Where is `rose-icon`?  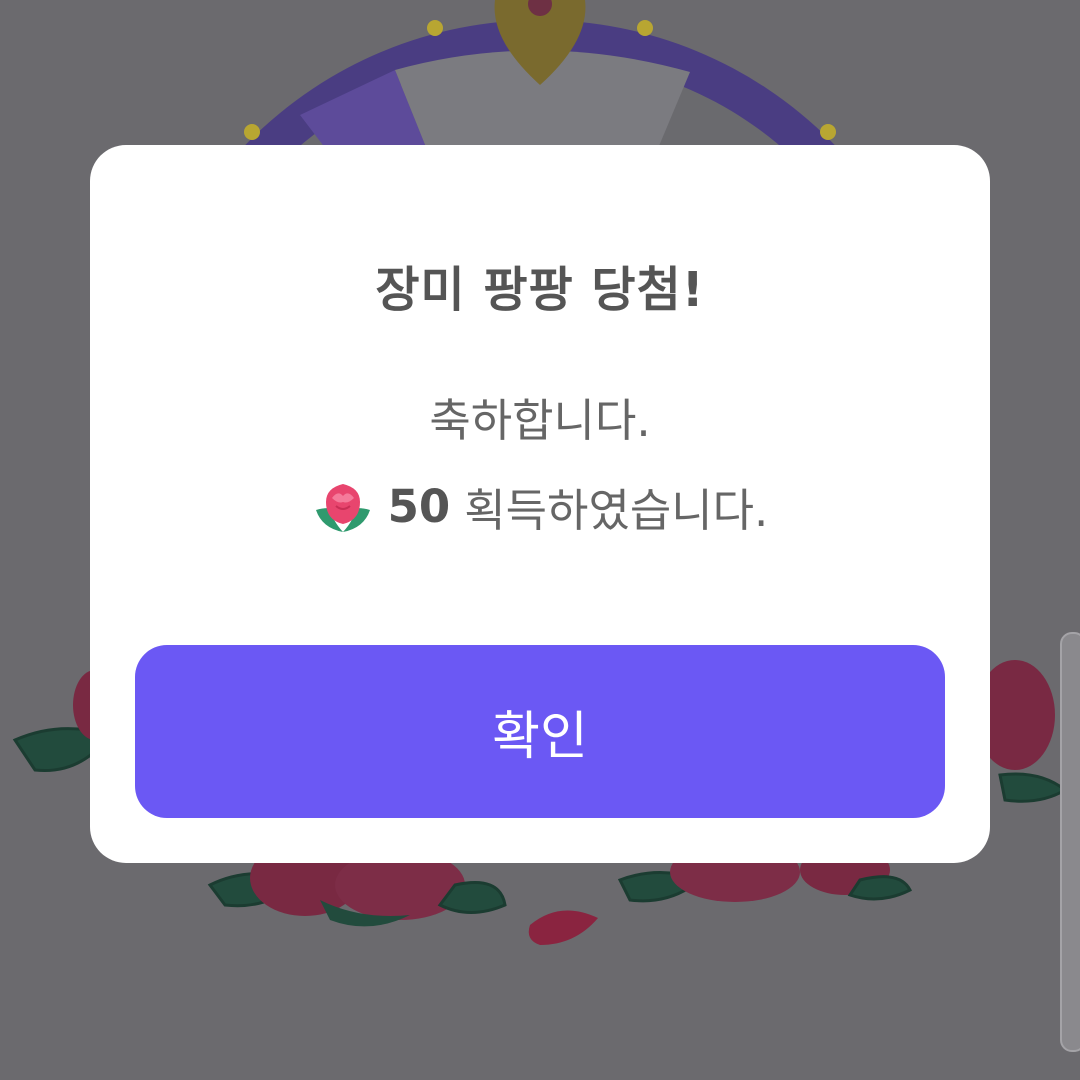 rose-icon is located at coordinates (342, 507).